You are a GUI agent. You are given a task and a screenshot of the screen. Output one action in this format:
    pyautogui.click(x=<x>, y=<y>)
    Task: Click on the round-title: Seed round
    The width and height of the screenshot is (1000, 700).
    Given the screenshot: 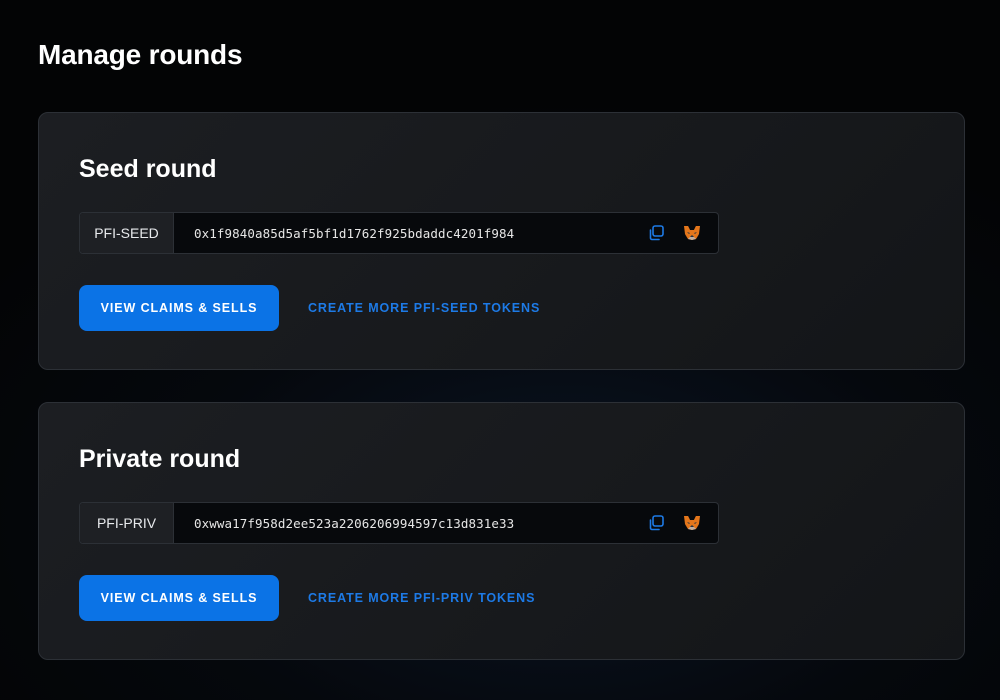 What is the action you would take?
    pyautogui.click(x=148, y=169)
    